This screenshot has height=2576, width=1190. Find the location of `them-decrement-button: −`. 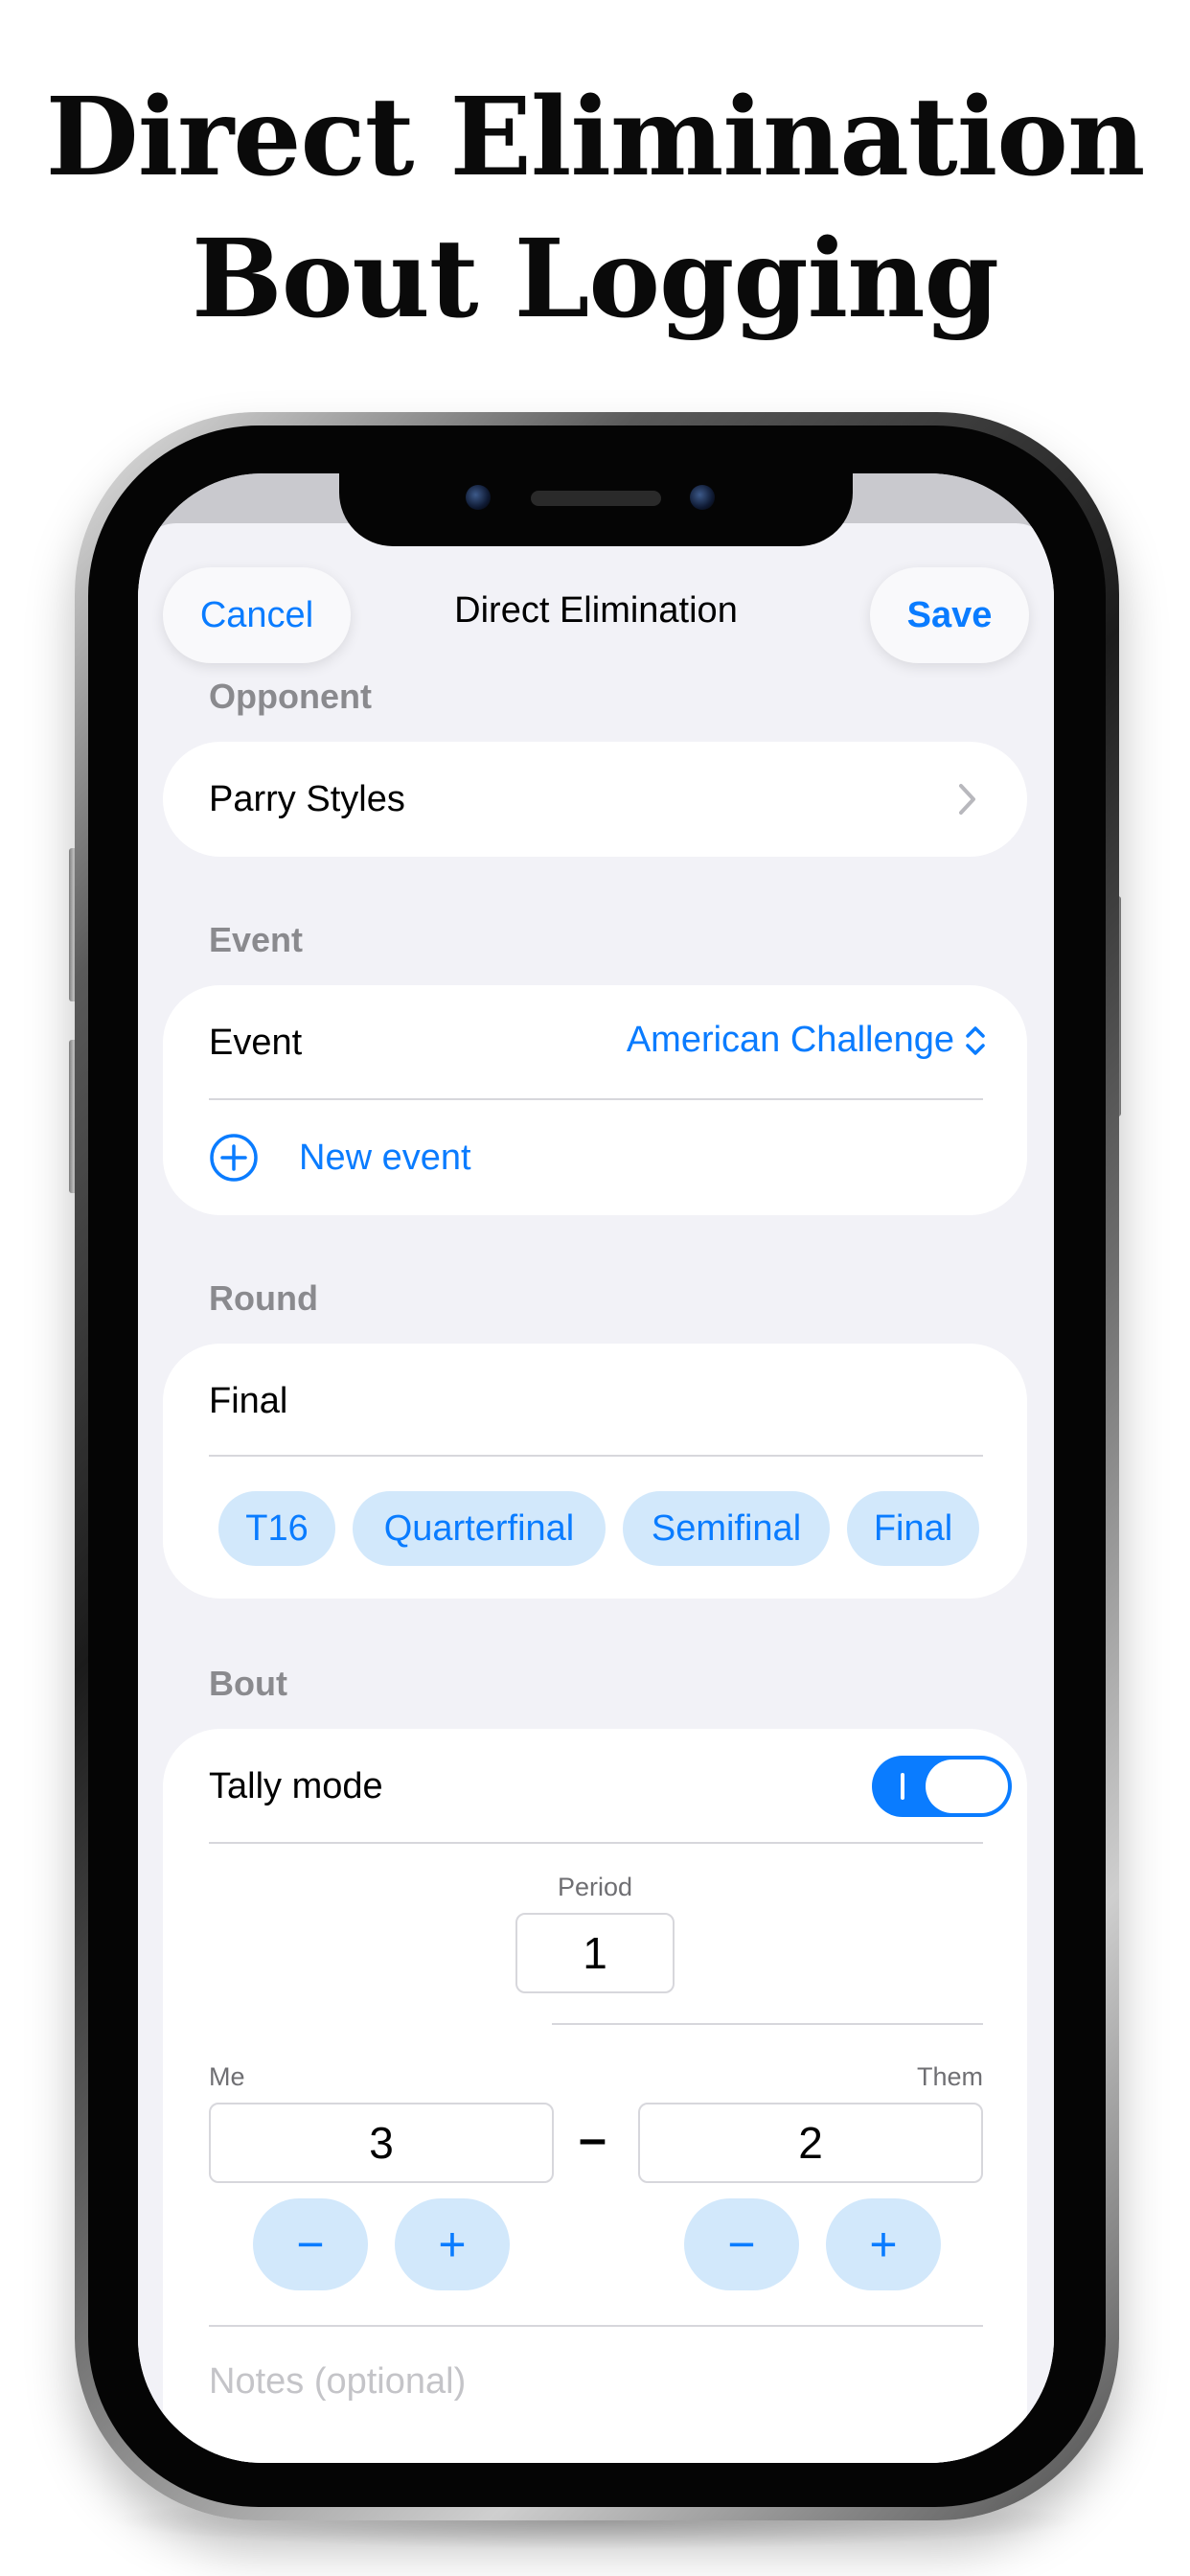

them-decrement-button: − is located at coordinates (742, 2244).